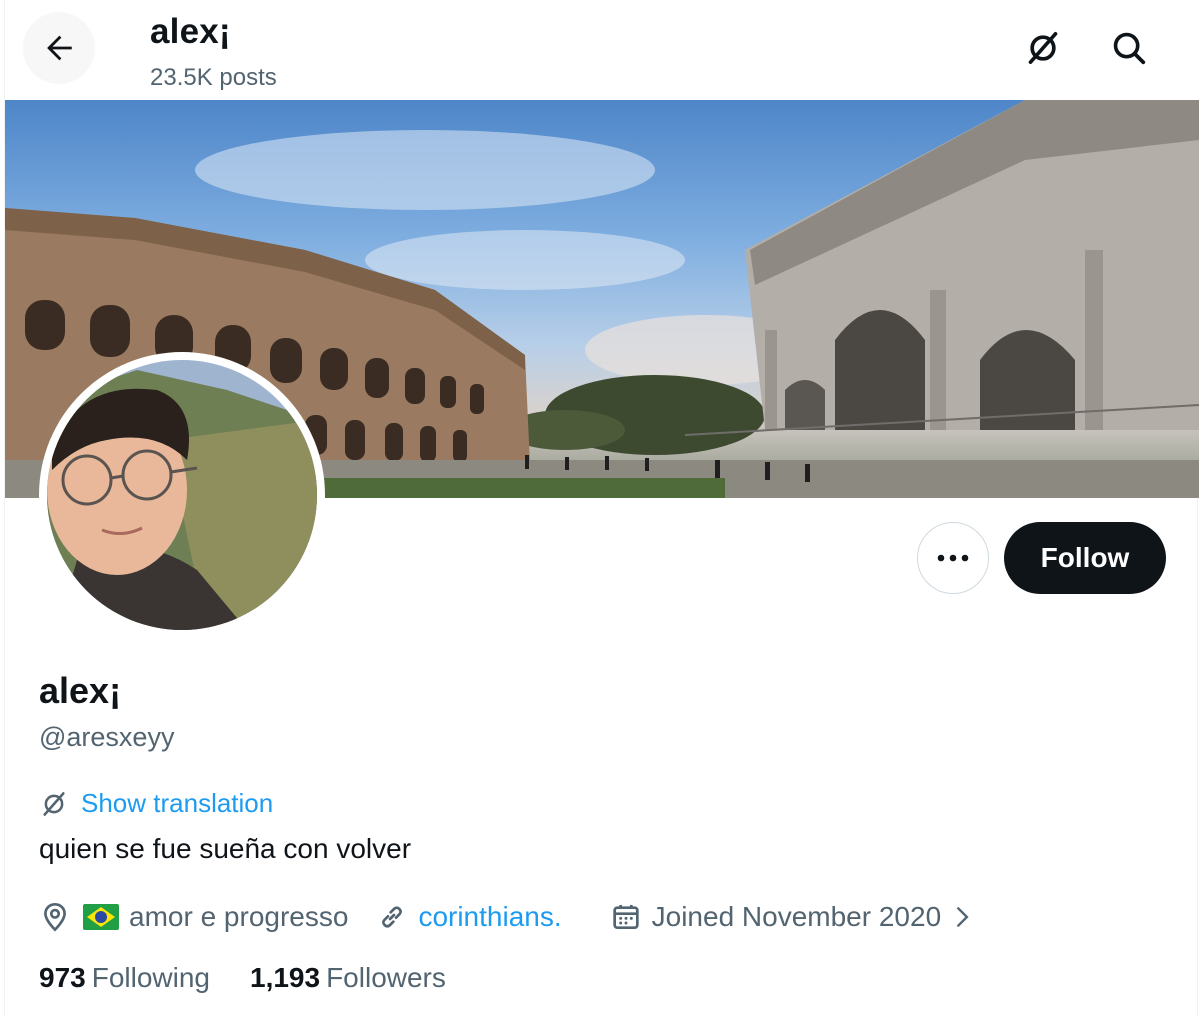 The height and width of the screenshot is (1017, 1199). I want to click on avatar-frame, so click(182, 495).